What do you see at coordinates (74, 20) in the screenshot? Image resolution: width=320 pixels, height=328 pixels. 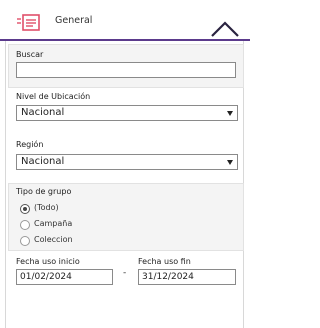 I see `section-title: General` at bounding box center [74, 20].